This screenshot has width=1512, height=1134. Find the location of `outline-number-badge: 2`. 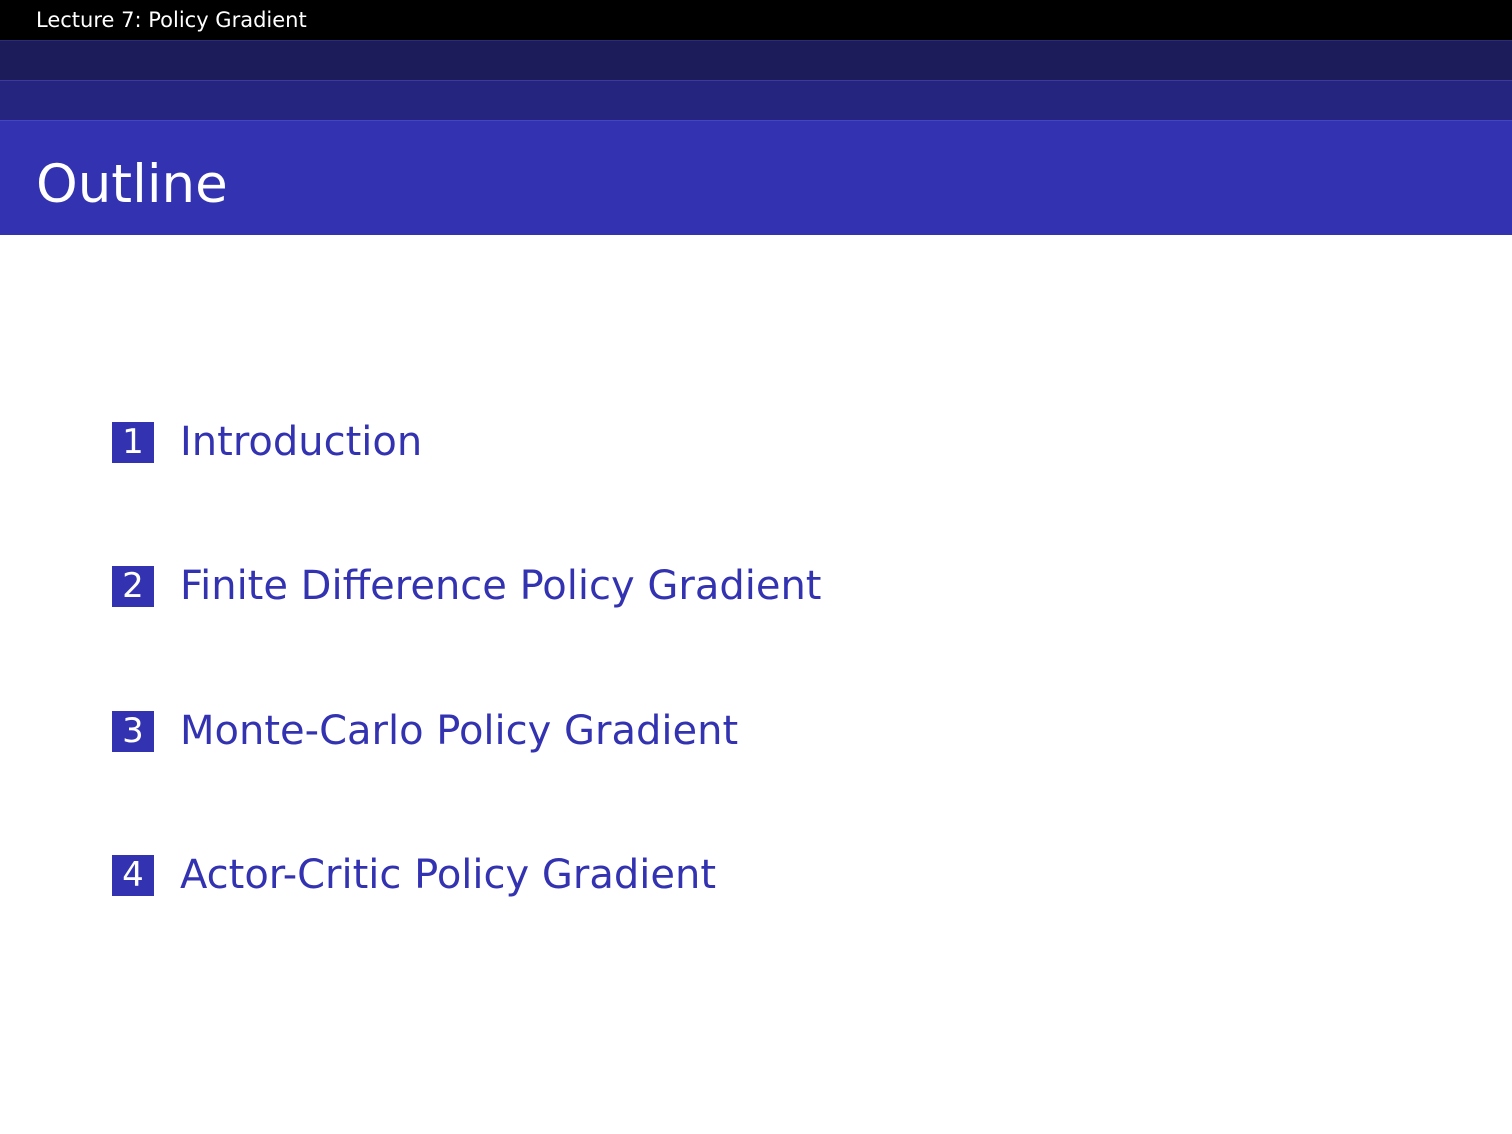

outline-number-badge: 2 is located at coordinates (133, 586).